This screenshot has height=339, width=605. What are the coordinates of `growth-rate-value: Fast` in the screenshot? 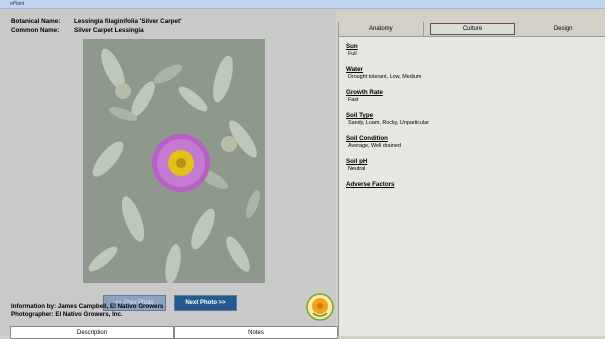 It's located at (353, 100).